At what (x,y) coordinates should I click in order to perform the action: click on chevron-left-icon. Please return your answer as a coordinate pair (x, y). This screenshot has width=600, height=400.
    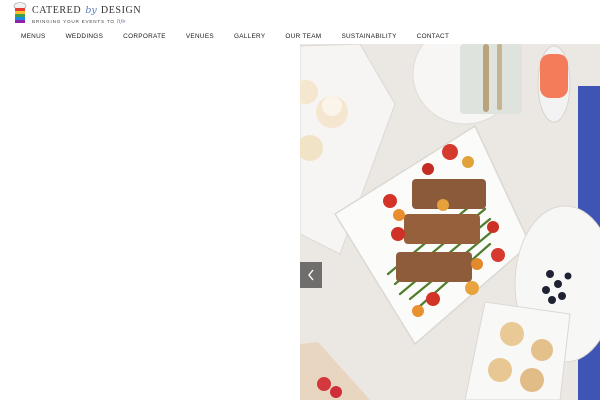
    Looking at the image, I should click on (311, 275).